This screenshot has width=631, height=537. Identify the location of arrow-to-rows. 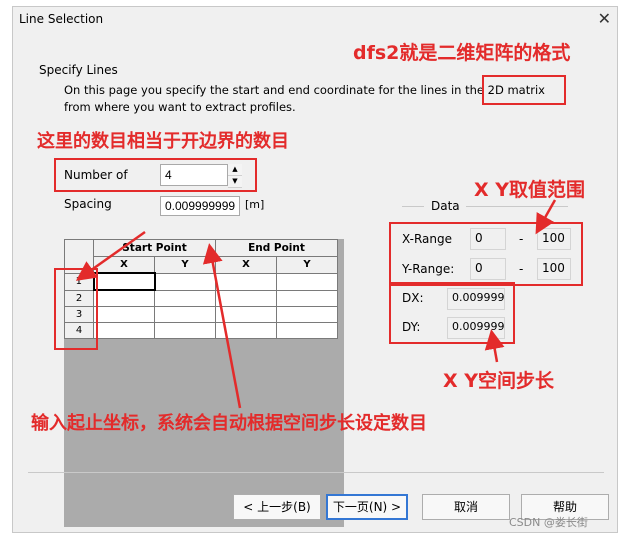
(110, 255).